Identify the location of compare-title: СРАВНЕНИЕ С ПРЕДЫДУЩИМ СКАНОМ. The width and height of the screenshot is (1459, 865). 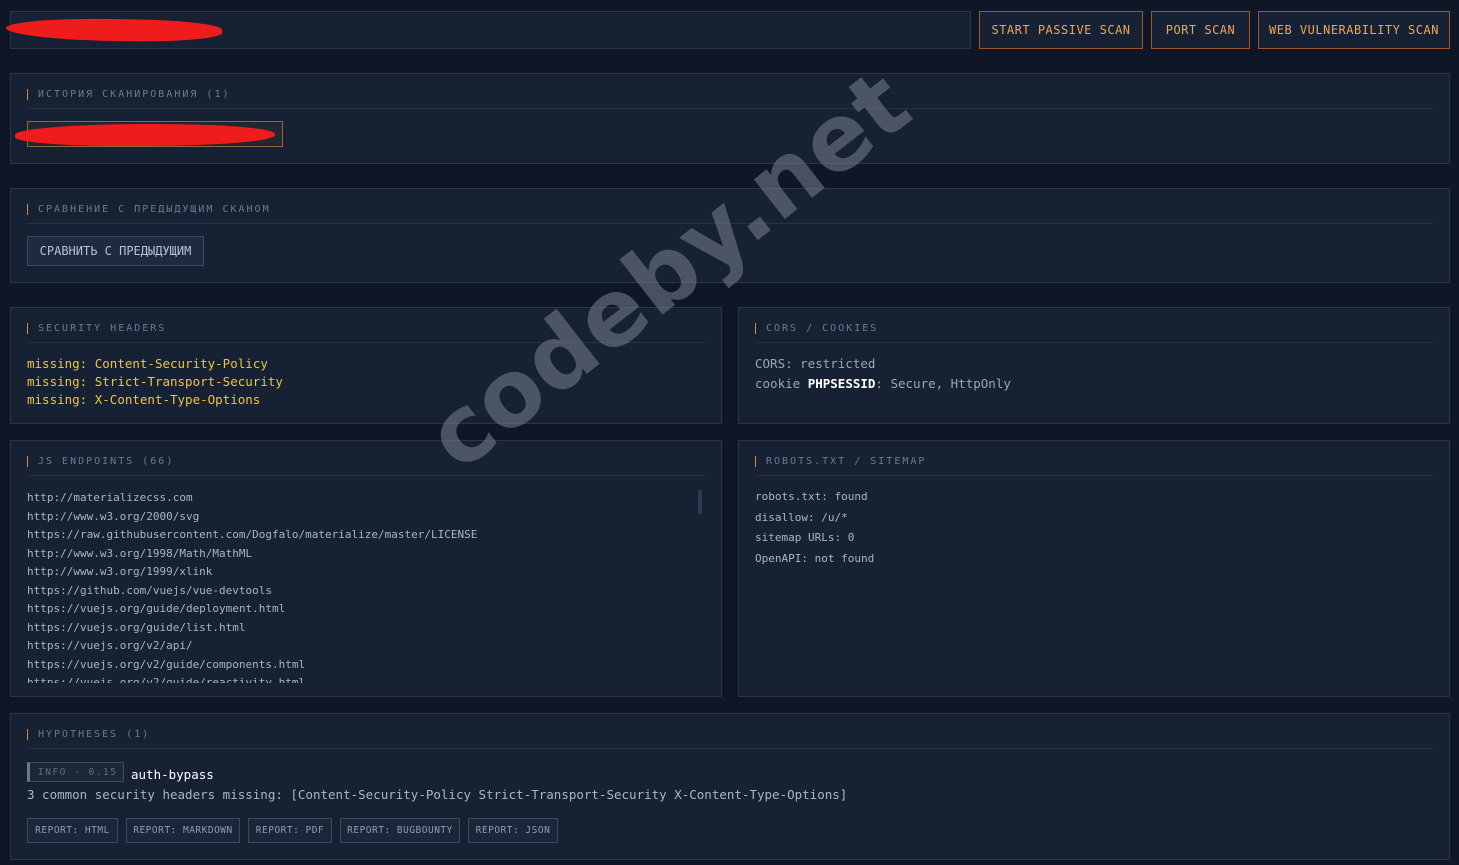
(730, 209).